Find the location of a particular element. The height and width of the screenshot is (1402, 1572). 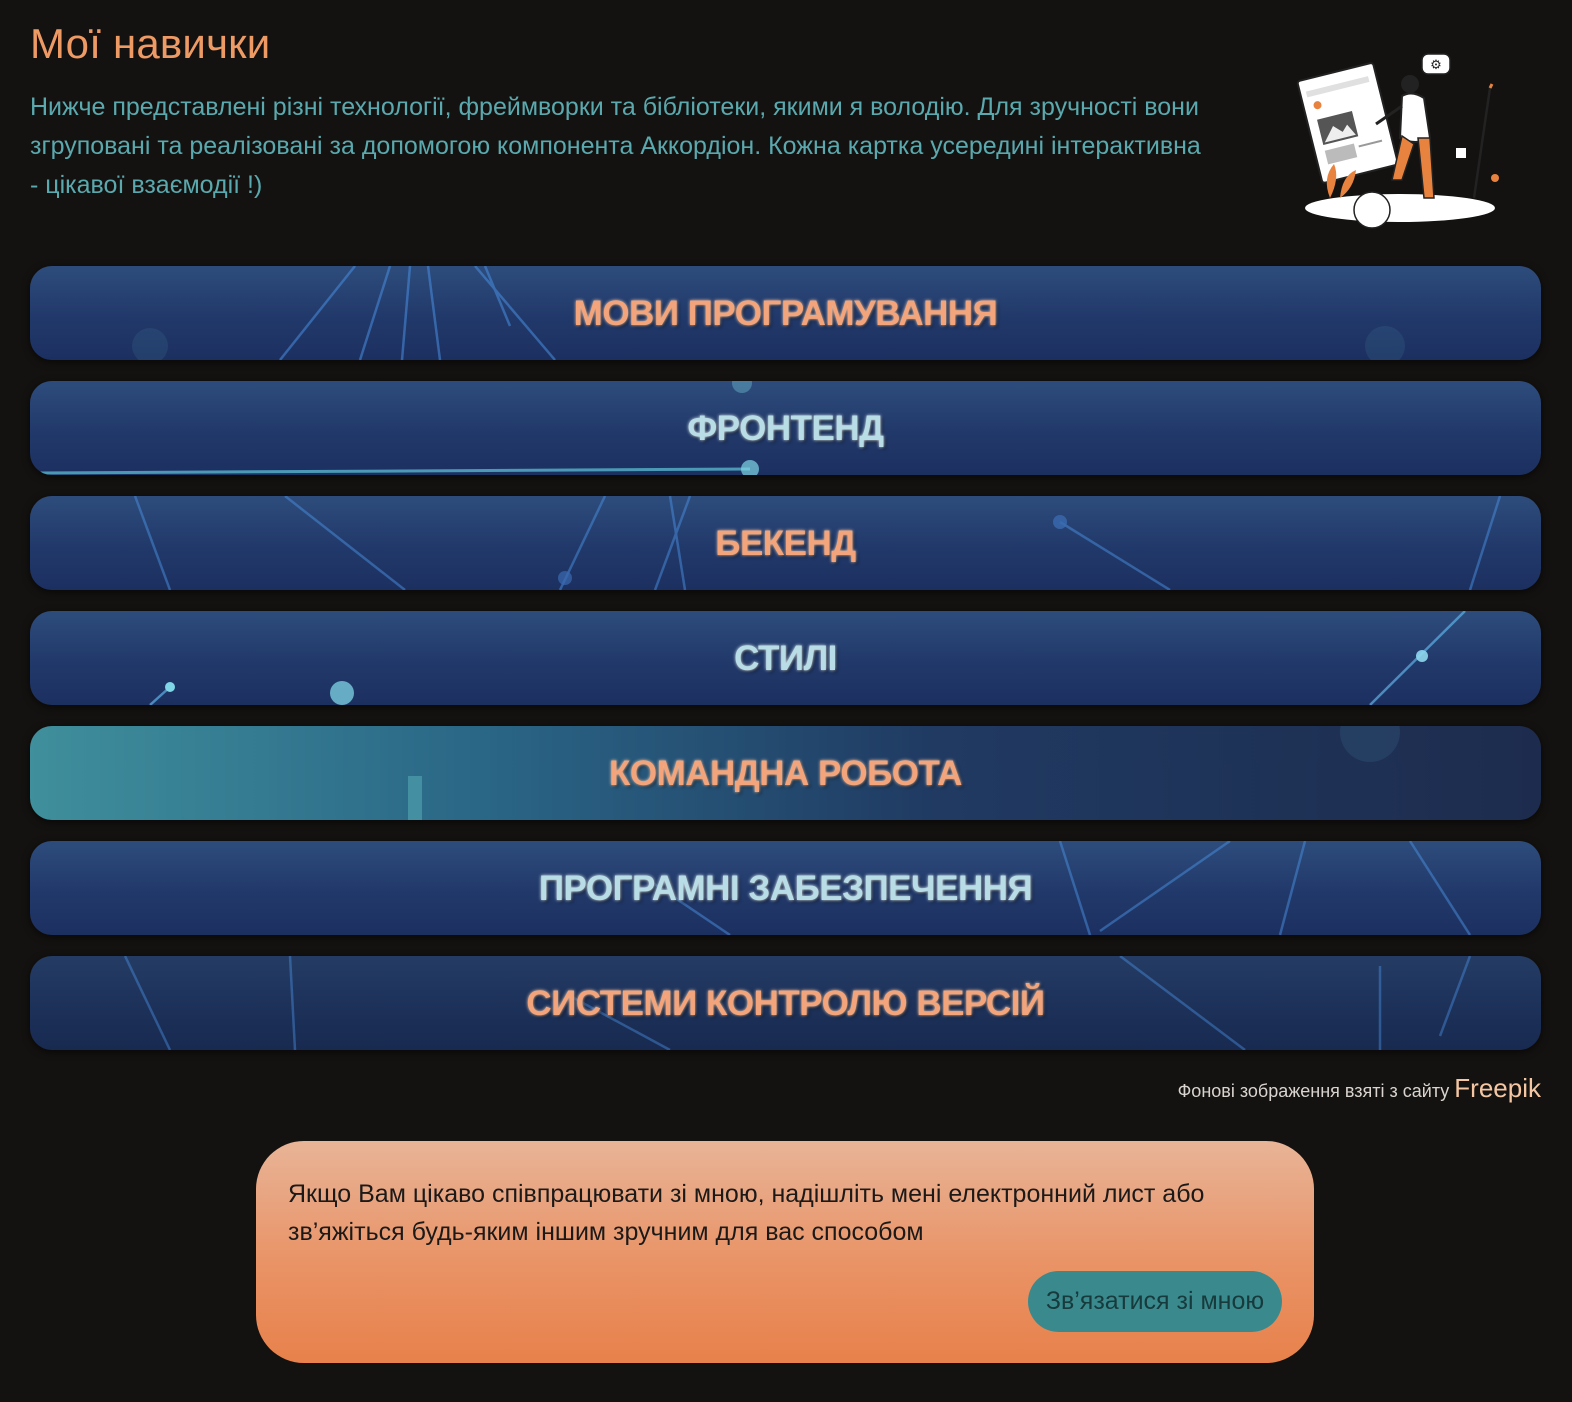

contact-me-button: Зв’язатися зі мною is located at coordinates (1155, 1301).